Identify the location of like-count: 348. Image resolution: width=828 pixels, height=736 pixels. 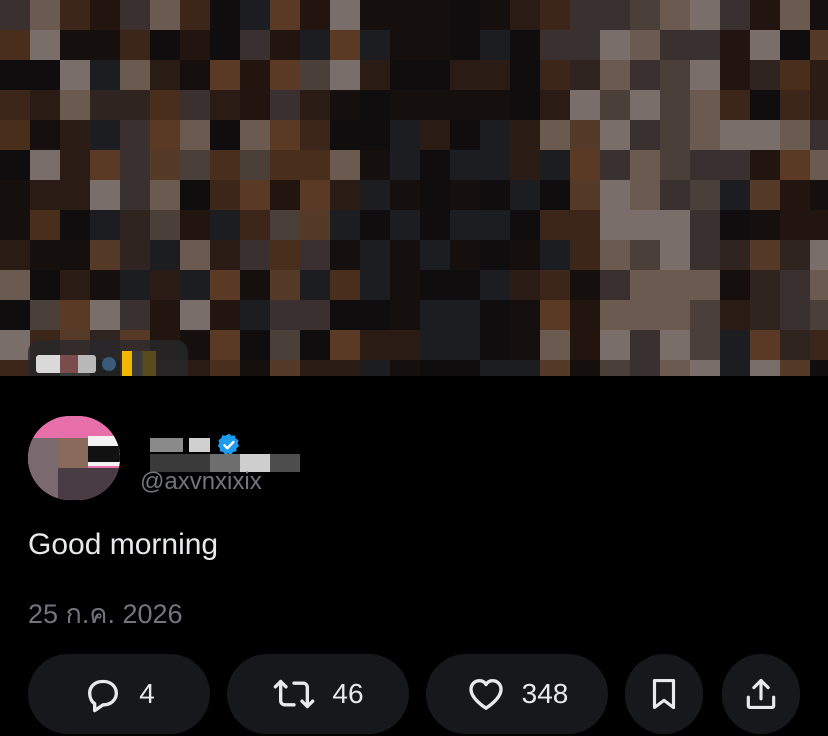
(545, 693).